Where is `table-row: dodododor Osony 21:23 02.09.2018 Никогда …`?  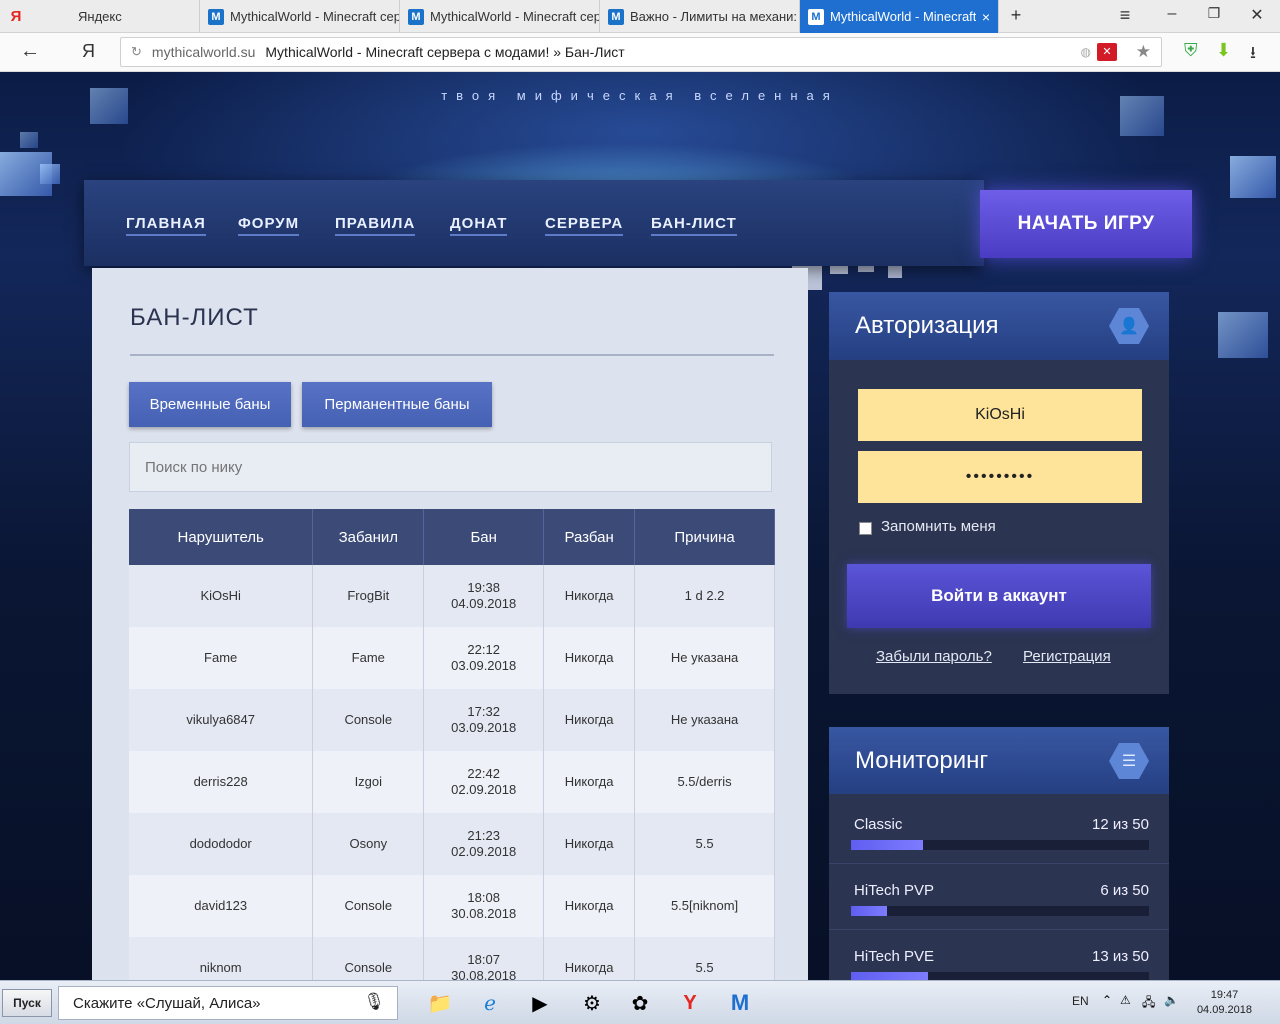 table-row: dodododor Osony 21:23 02.09.2018 Никогда … is located at coordinates (452, 844).